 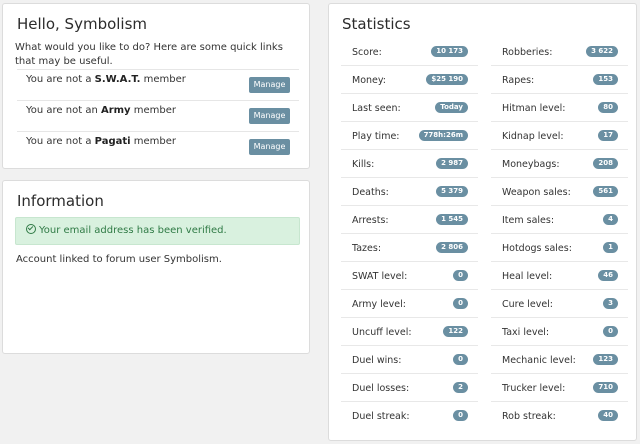 I want to click on stat-value-badge: 778h:26m, so click(x=443, y=135).